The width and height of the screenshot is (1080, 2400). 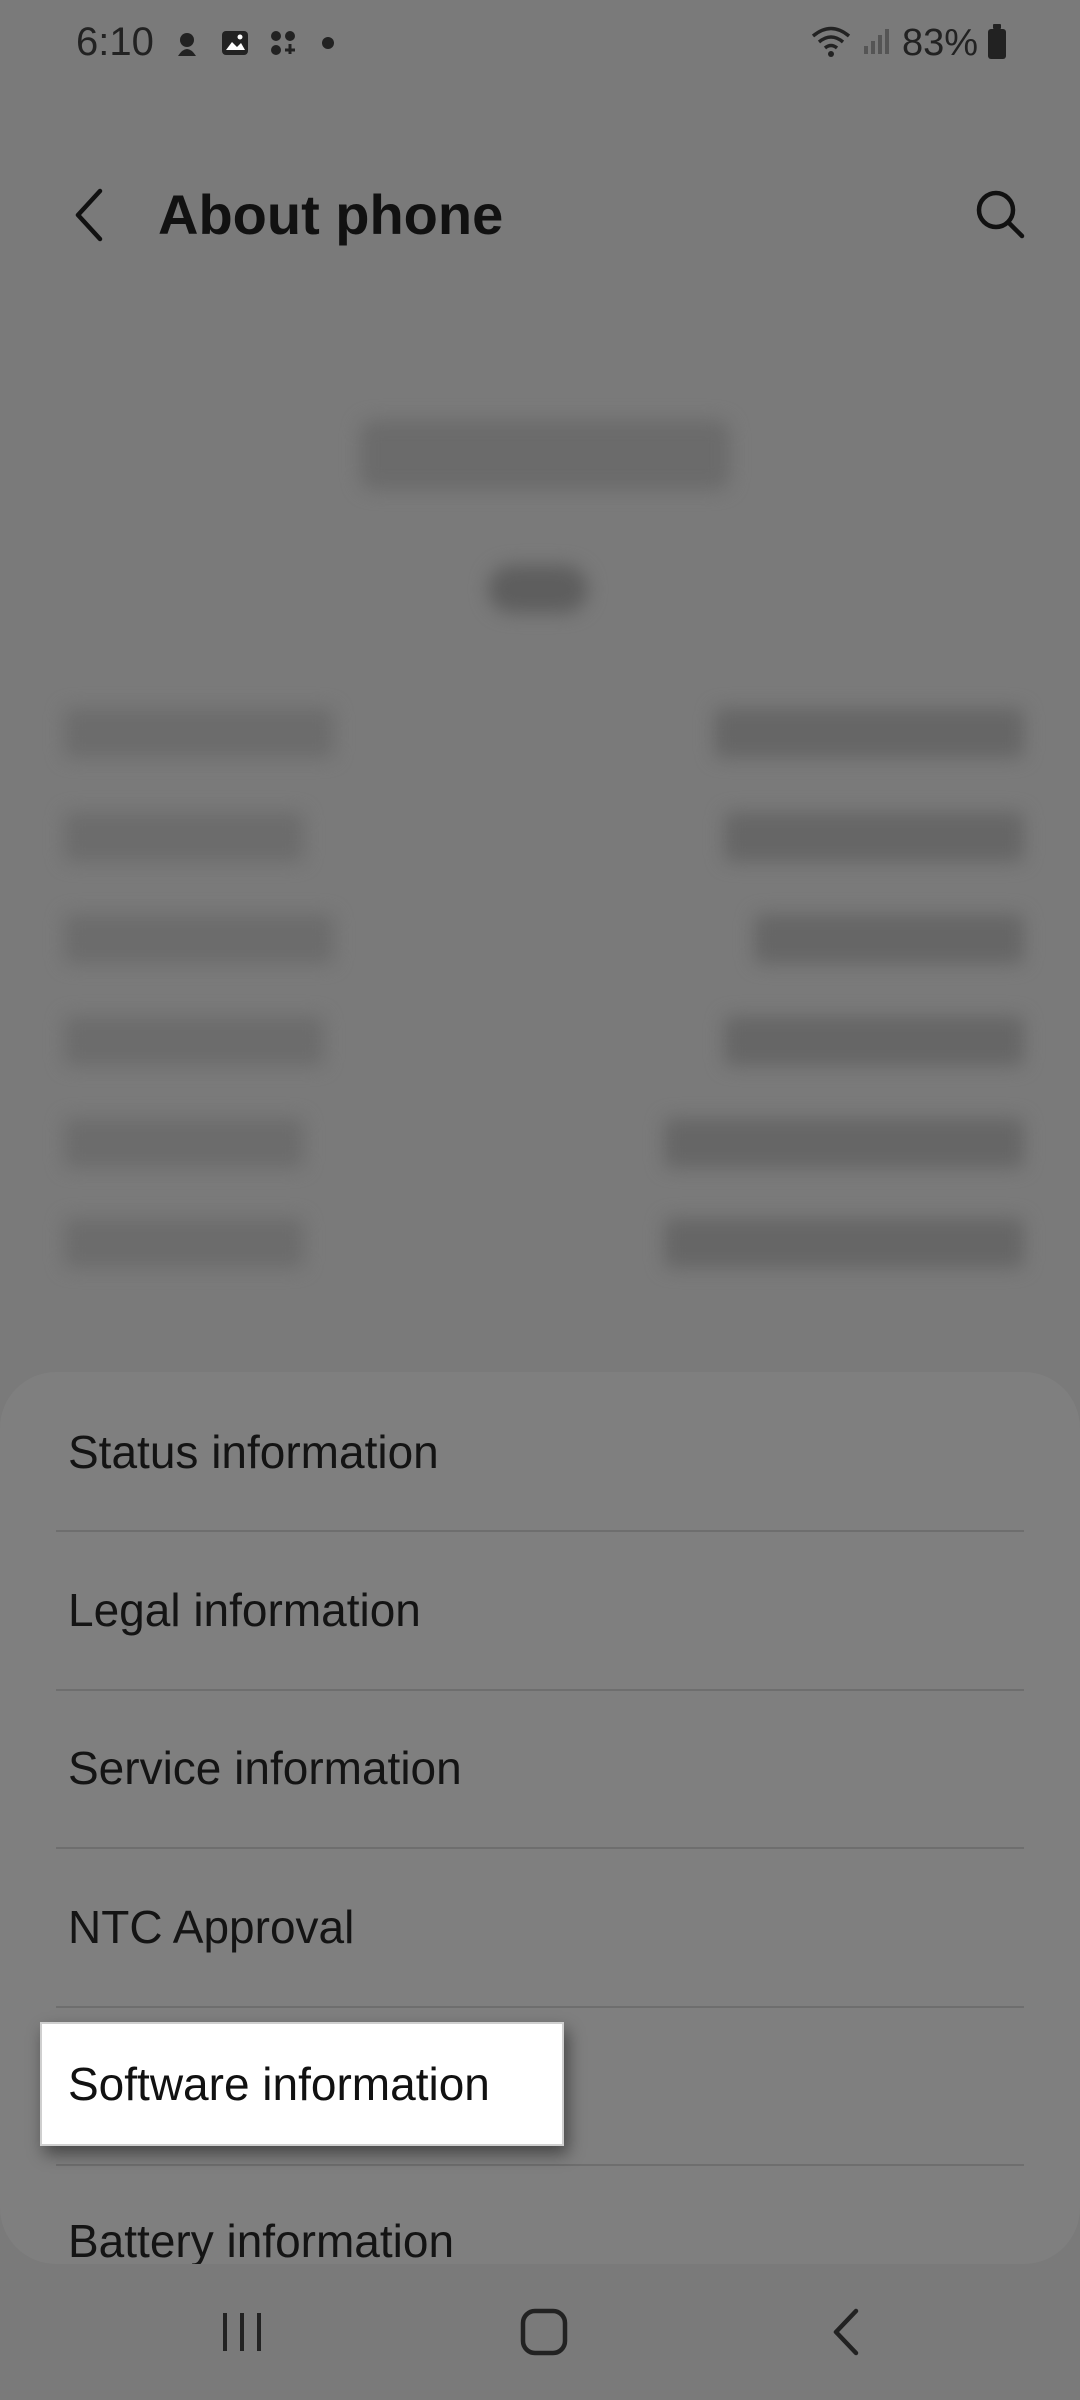 What do you see at coordinates (877, 43) in the screenshot?
I see `signal-icon` at bounding box center [877, 43].